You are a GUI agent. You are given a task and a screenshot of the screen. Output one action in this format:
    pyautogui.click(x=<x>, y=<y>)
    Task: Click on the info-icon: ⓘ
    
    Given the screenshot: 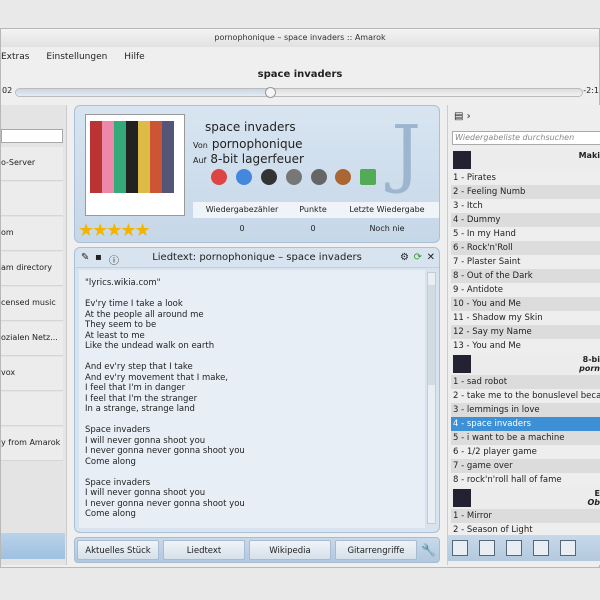 What is the action you would take?
    pyautogui.click(x=114, y=259)
    